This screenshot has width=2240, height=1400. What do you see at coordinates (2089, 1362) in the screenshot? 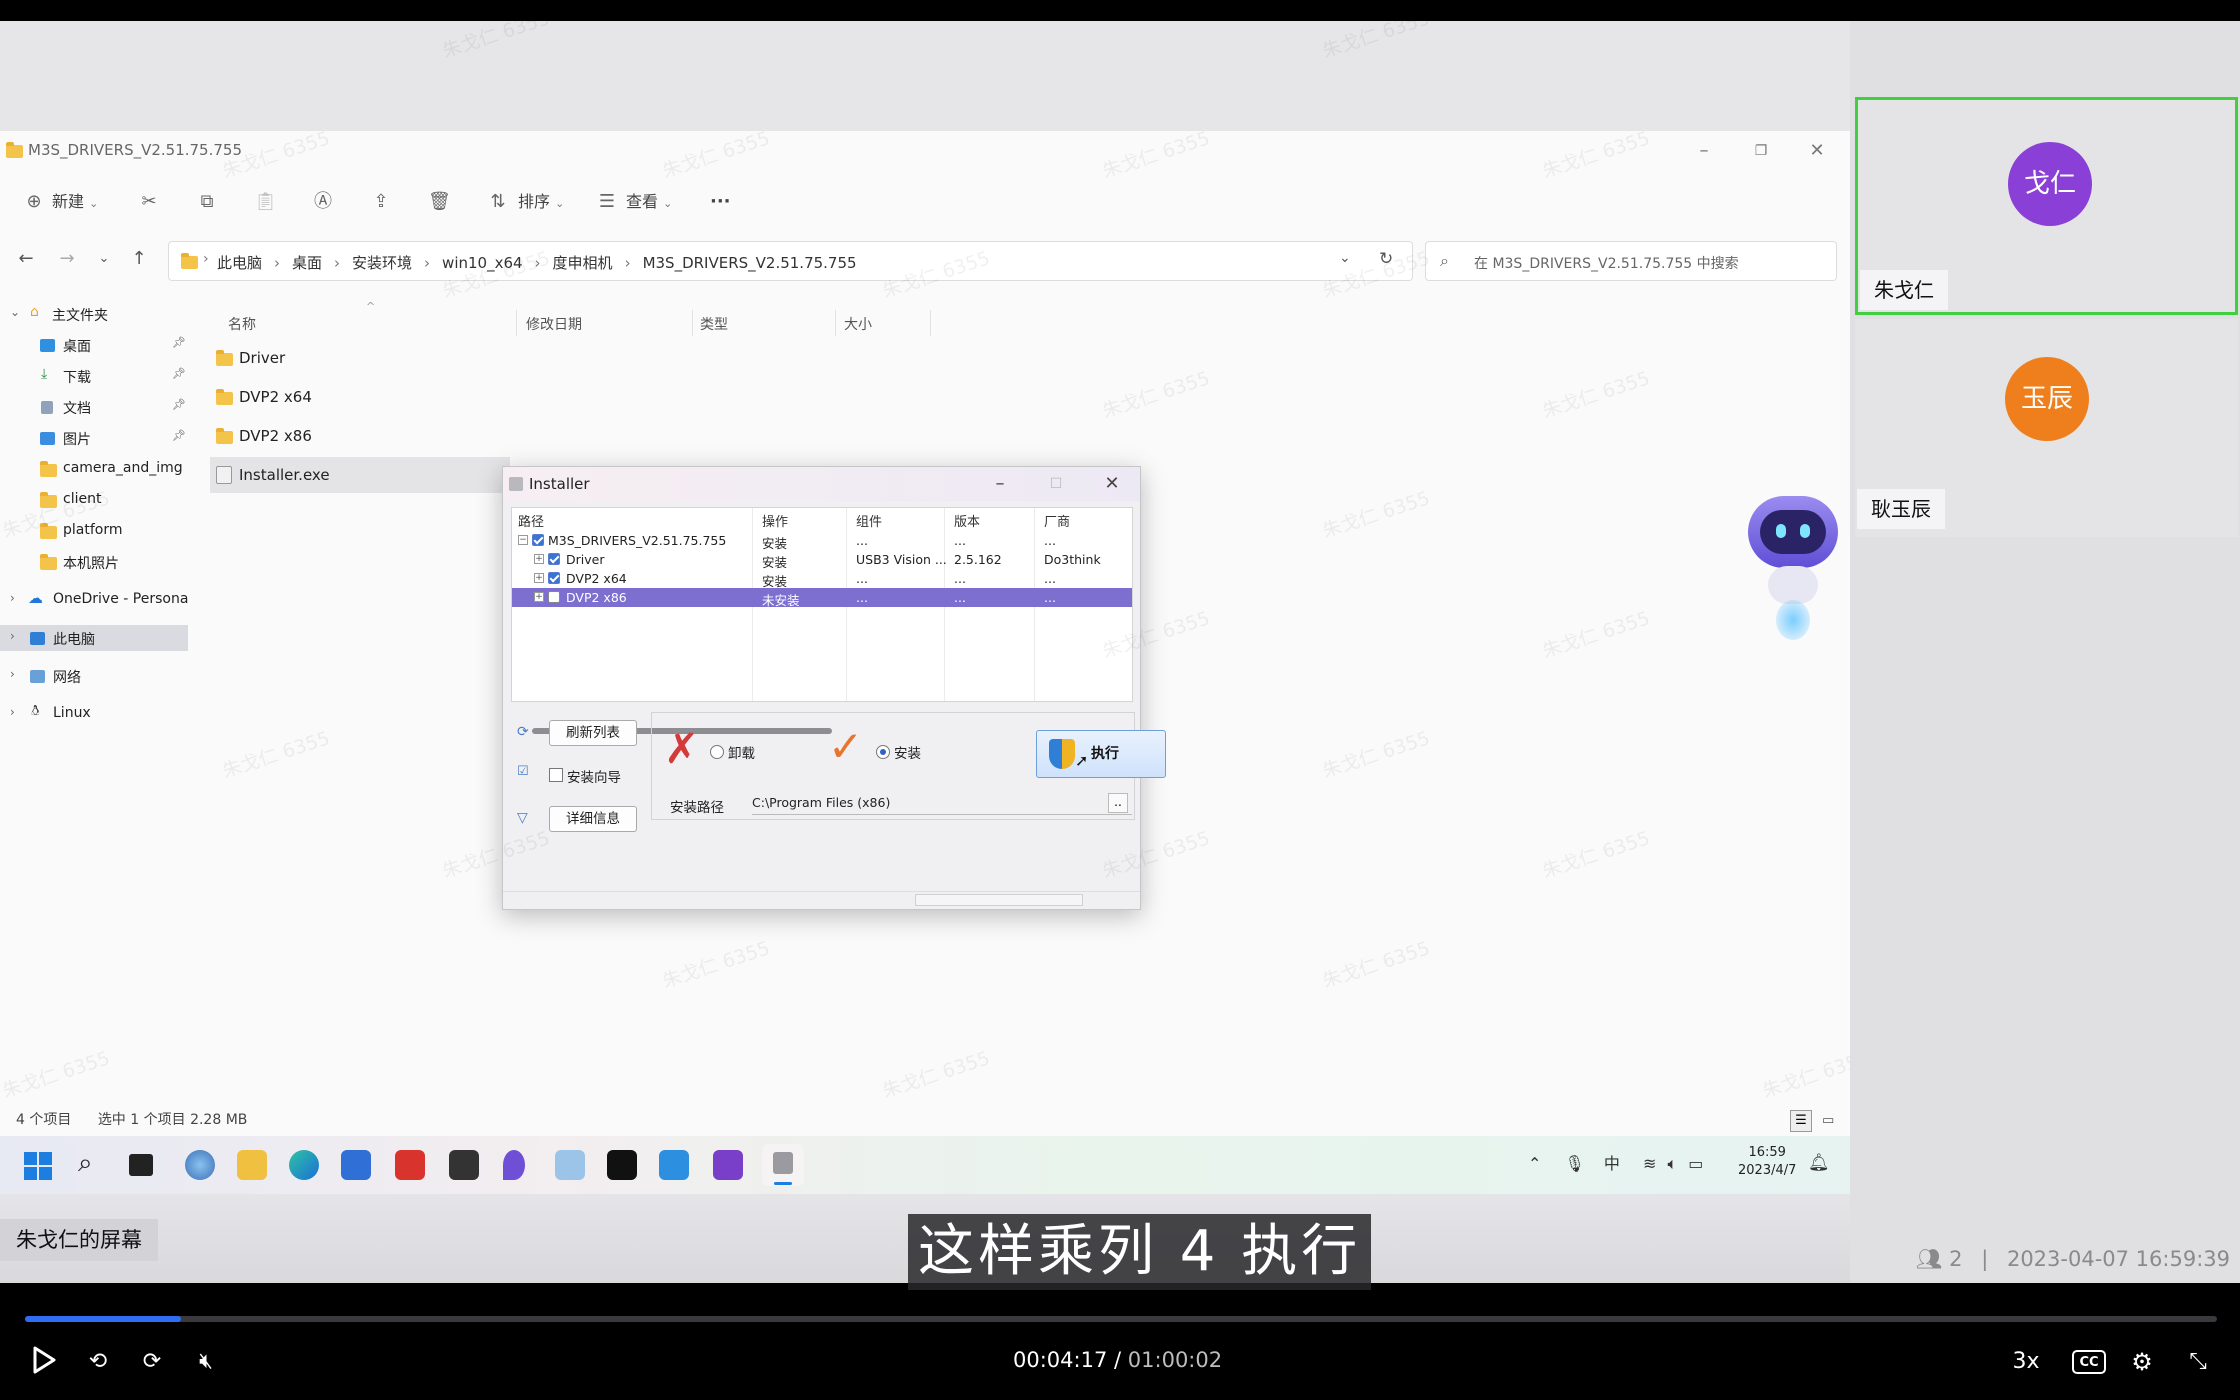
I see `closed-captions-button: CC` at bounding box center [2089, 1362].